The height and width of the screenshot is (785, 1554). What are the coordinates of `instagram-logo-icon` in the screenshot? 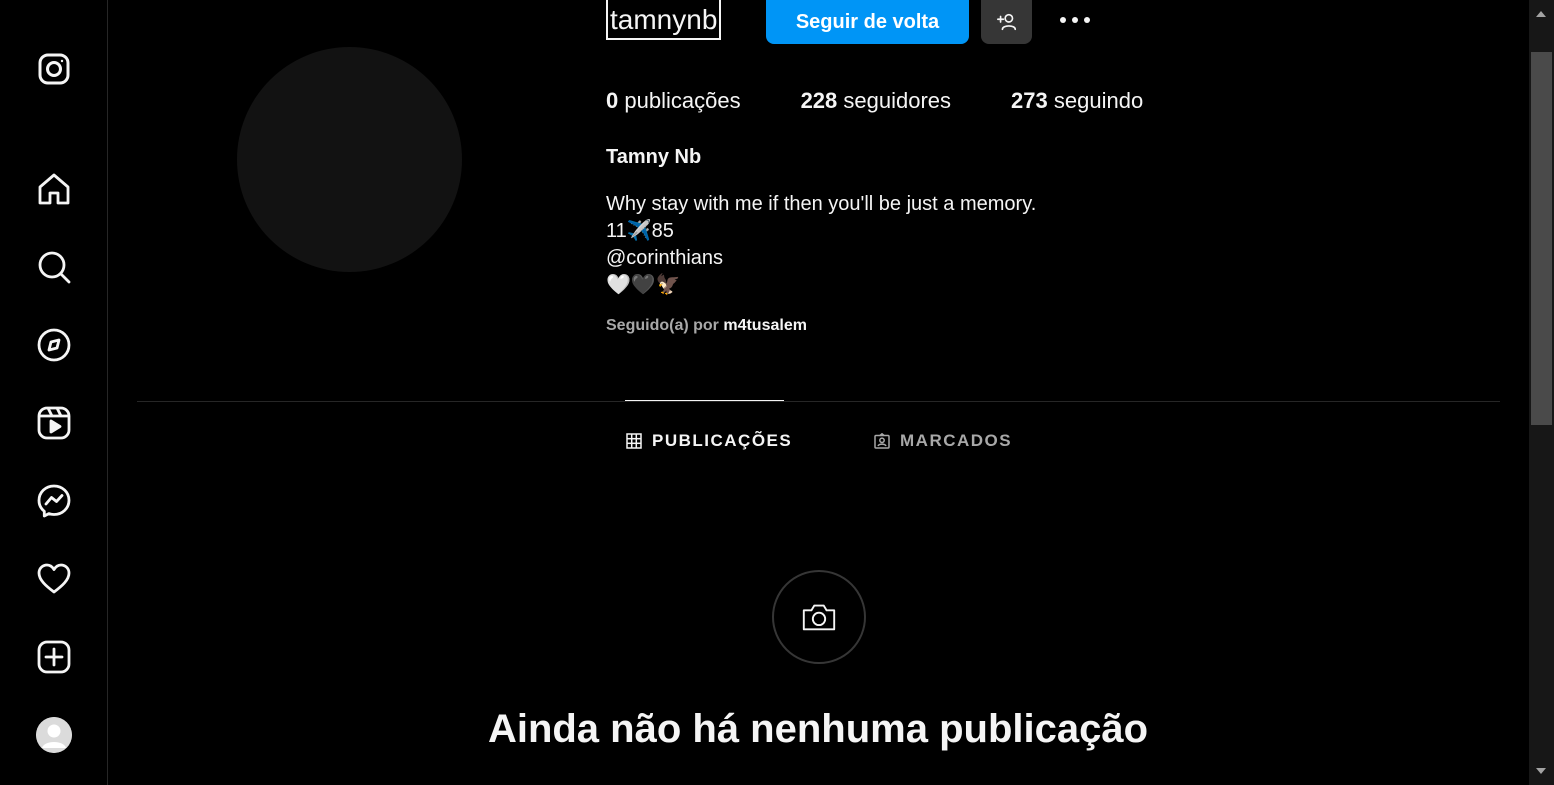 It's located at (54, 69).